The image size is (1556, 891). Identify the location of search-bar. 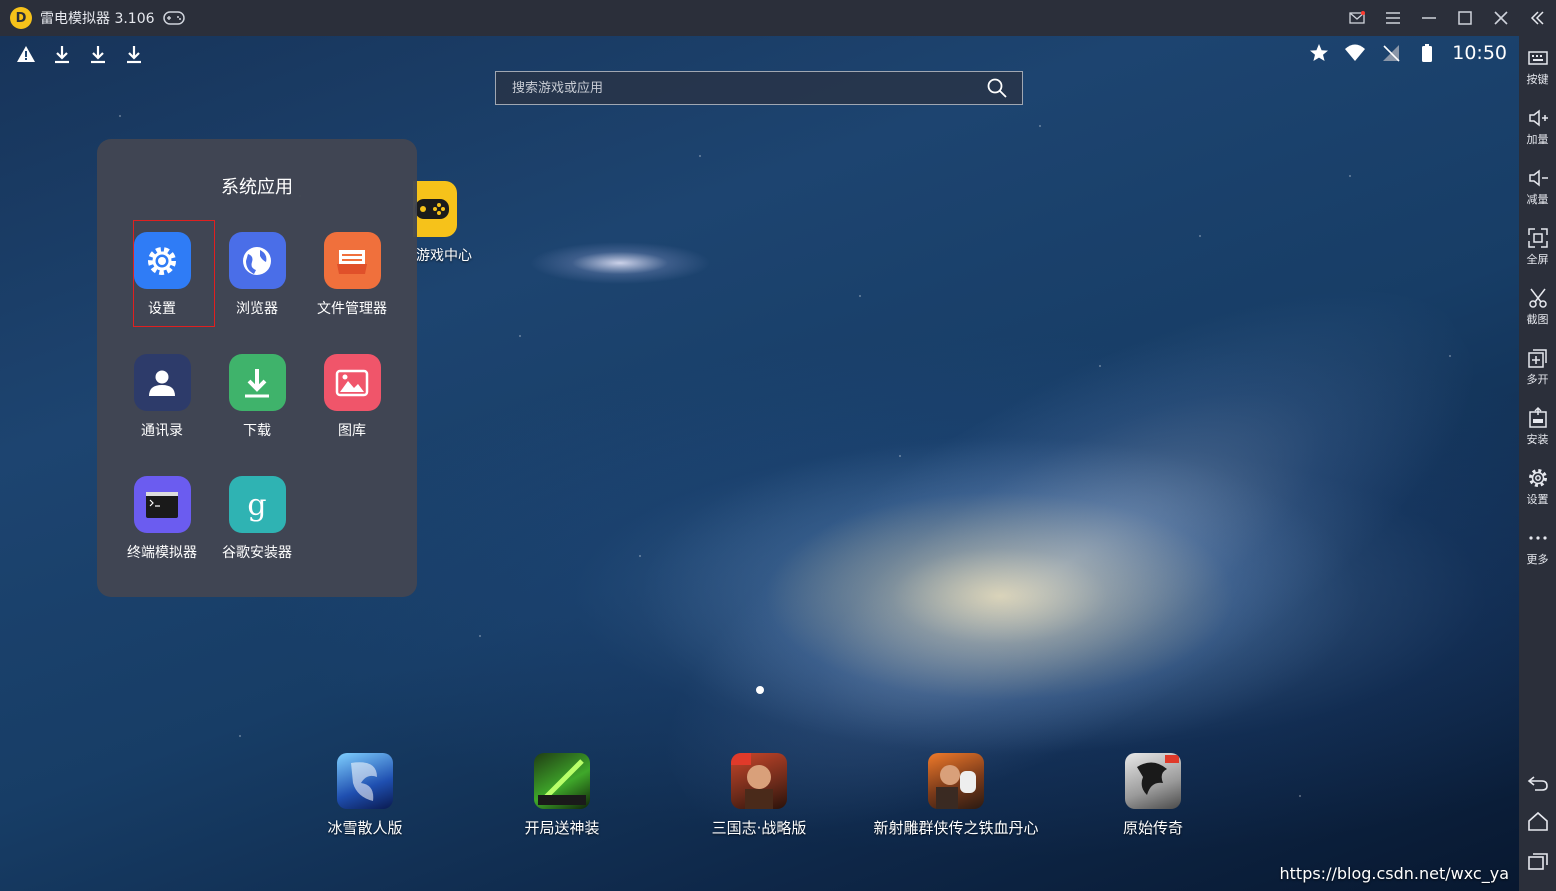
(759, 88).